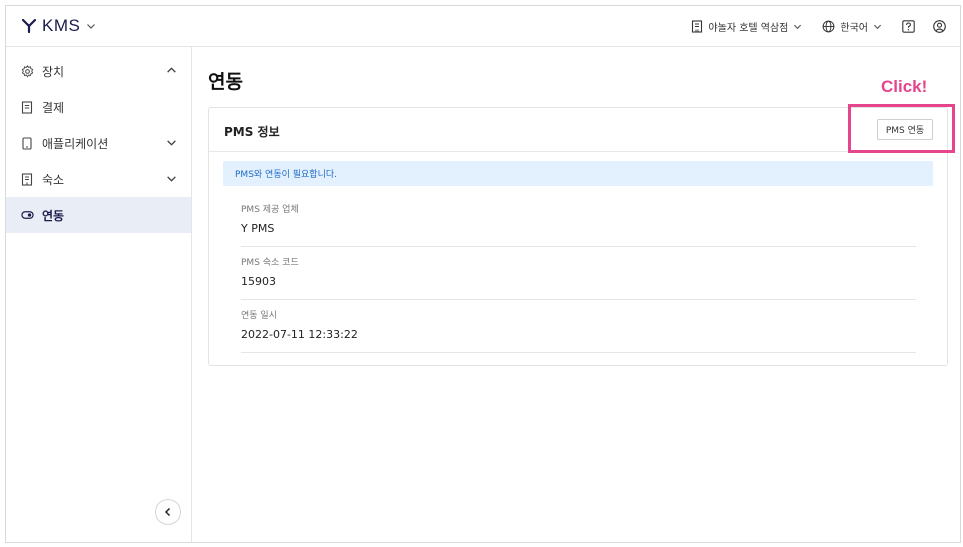 This screenshot has height=547, width=963. What do you see at coordinates (27, 143) in the screenshot?
I see `tablet-icon` at bounding box center [27, 143].